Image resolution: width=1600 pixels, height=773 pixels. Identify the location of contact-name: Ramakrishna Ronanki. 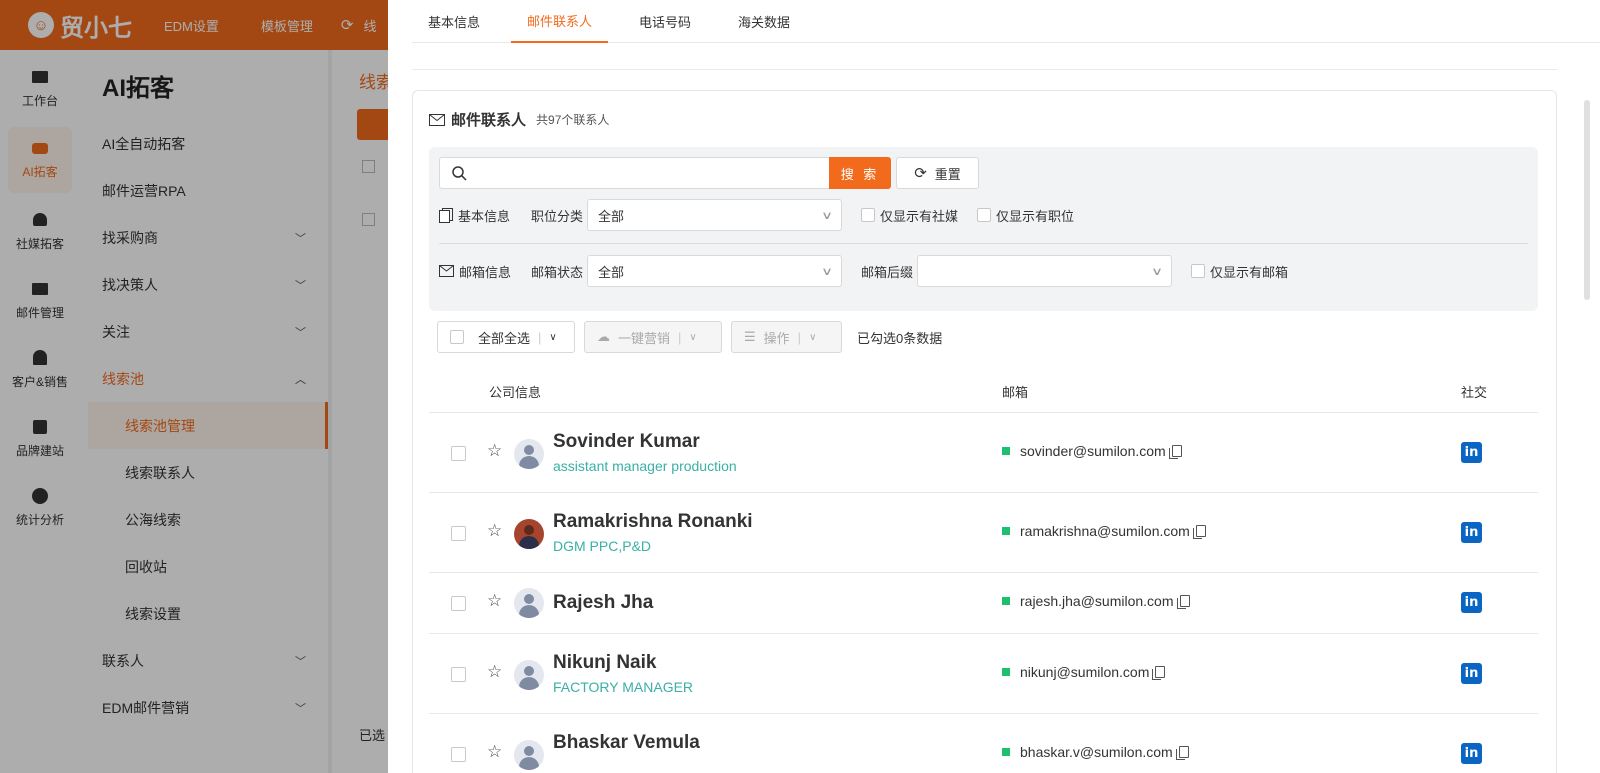
(653, 522).